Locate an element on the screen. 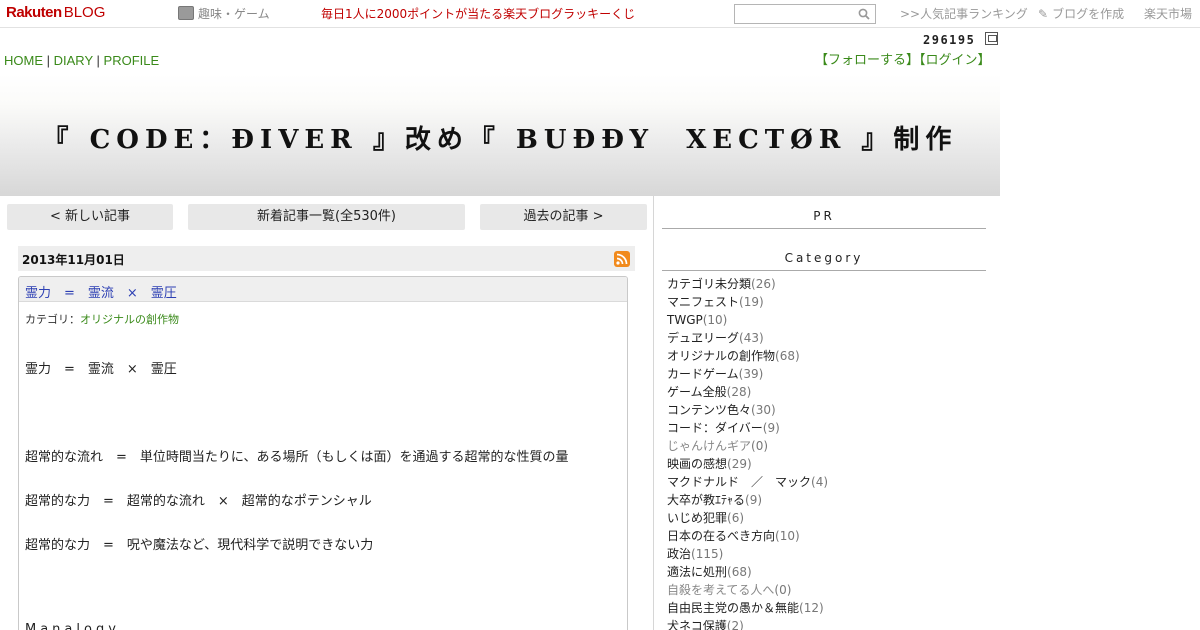  category-item-name: 自由民主党の愚か＆無能 is located at coordinates (733, 608).